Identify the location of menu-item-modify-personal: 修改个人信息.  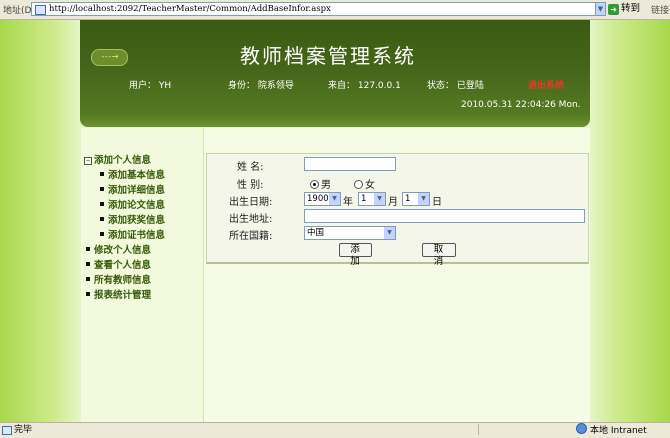
(124, 250).